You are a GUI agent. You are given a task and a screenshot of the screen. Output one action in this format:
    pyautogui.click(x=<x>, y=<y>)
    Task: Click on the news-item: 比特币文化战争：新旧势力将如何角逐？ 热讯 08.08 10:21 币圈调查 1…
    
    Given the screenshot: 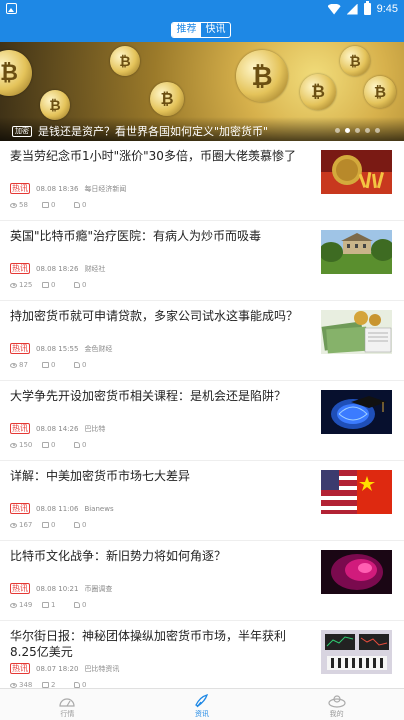 What is the action you would take?
    pyautogui.click(x=202, y=581)
    